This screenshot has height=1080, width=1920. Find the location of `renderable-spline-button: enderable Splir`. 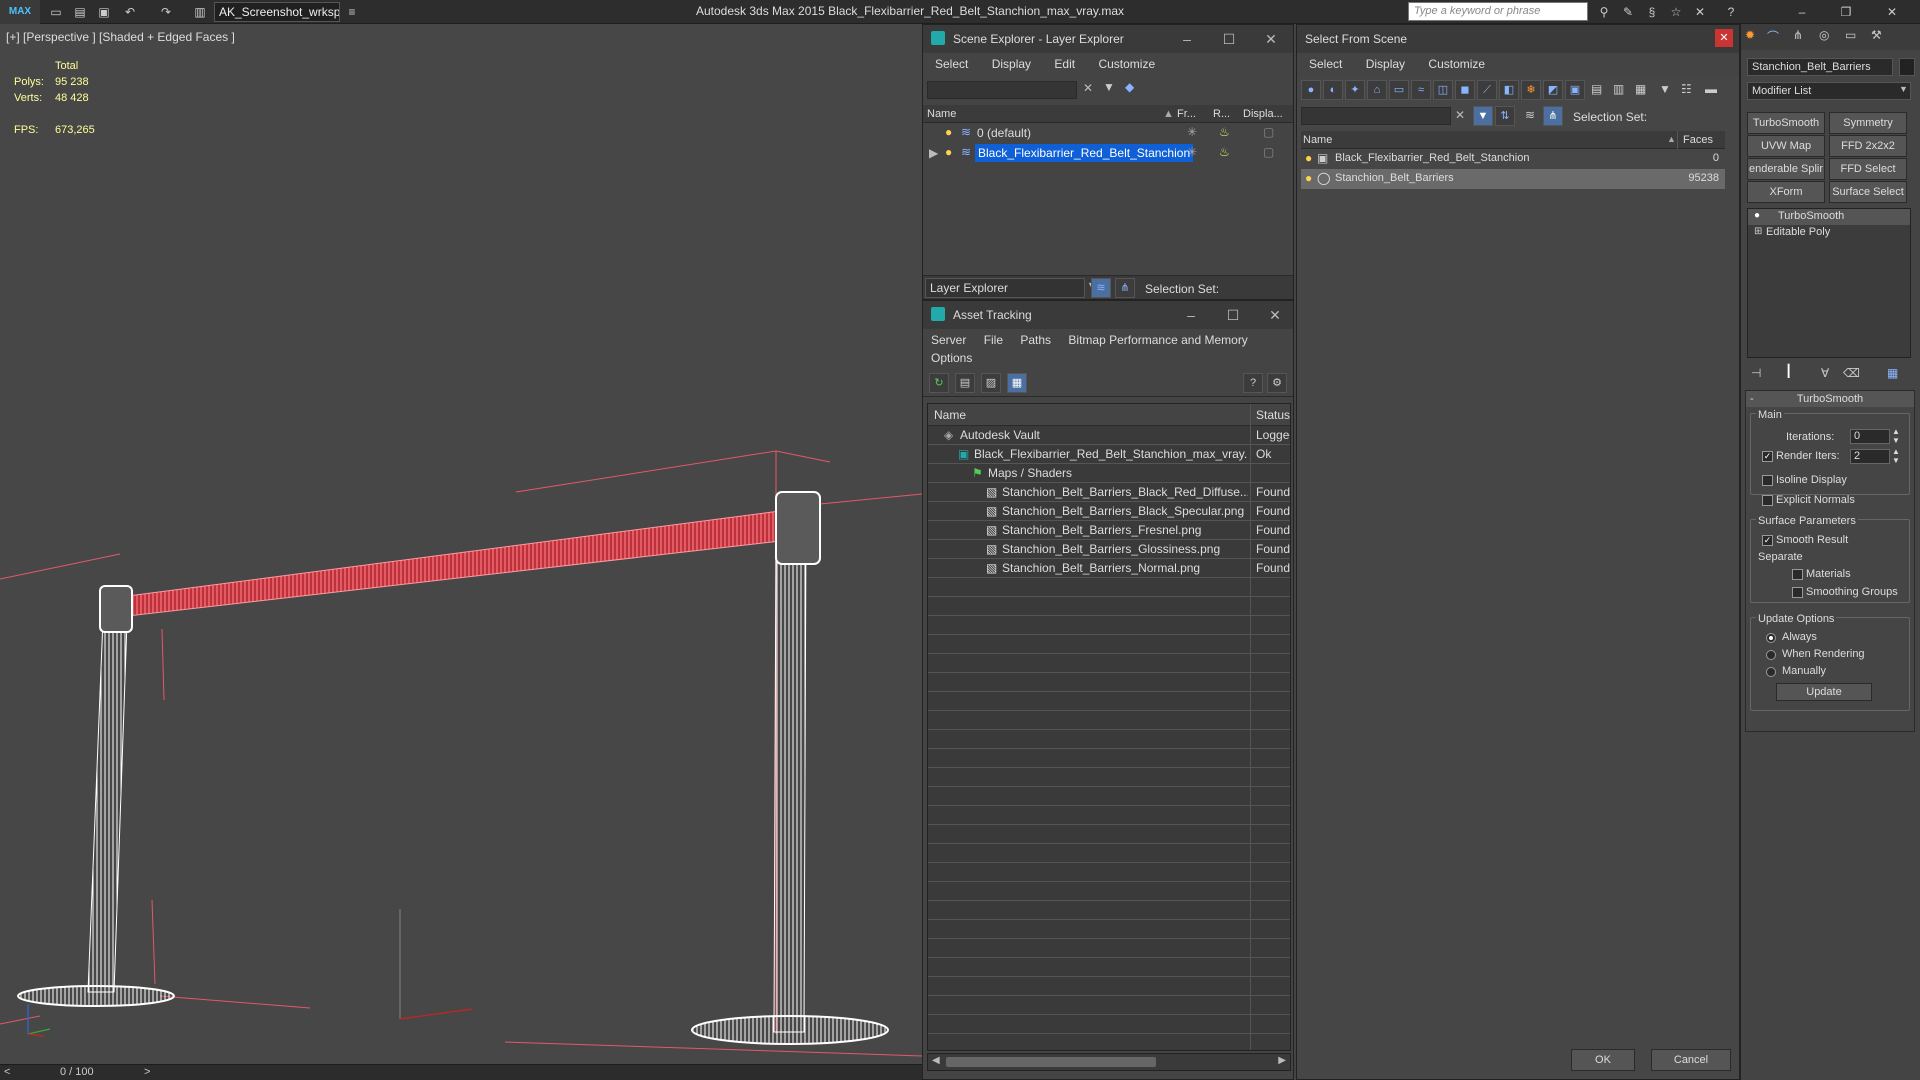

renderable-spline-button: enderable Splir is located at coordinates (1786, 169).